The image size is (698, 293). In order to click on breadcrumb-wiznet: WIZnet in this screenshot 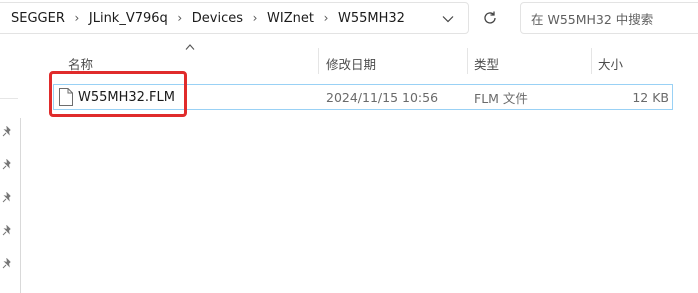, I will do `click(290, 18)`.